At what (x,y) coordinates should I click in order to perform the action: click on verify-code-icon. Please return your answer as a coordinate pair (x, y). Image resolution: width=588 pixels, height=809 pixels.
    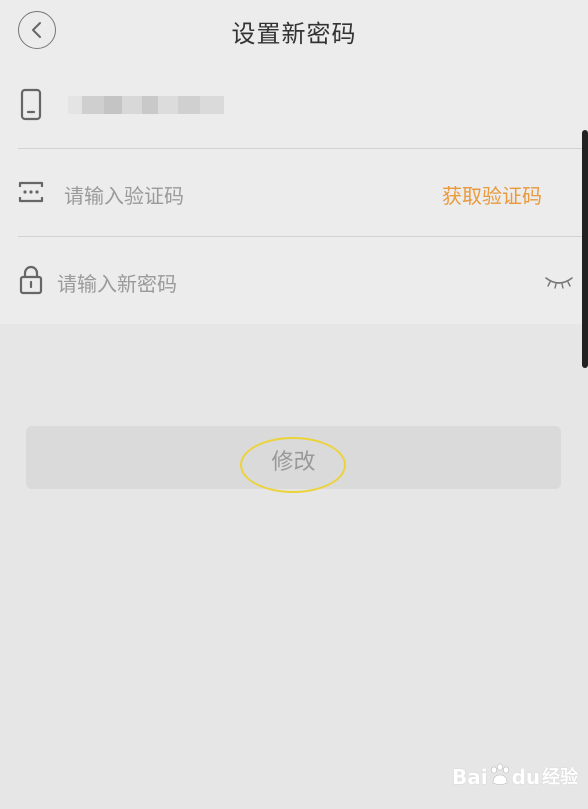
    Looking at the image, I should click on (31, 194).